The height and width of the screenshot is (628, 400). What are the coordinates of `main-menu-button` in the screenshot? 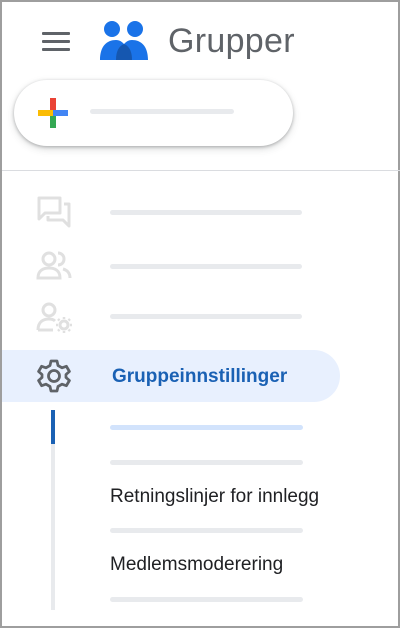 It's located at (56, 42).